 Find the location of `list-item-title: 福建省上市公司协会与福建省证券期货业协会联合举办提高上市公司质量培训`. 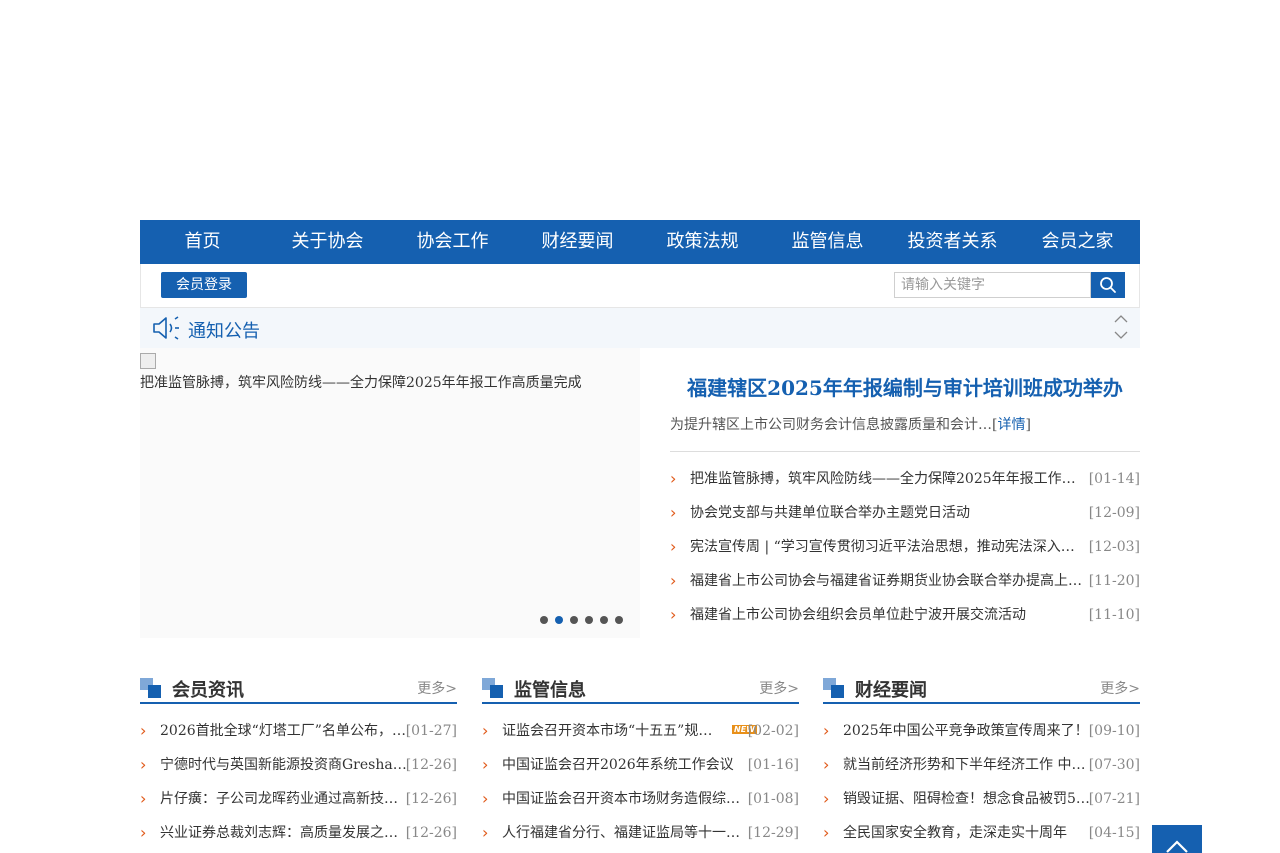

list-item-title: 福建省上市公司协会与福建省证券期货业协会联合举办提高上市公司质量培训 is located at coordinates (887, 581).